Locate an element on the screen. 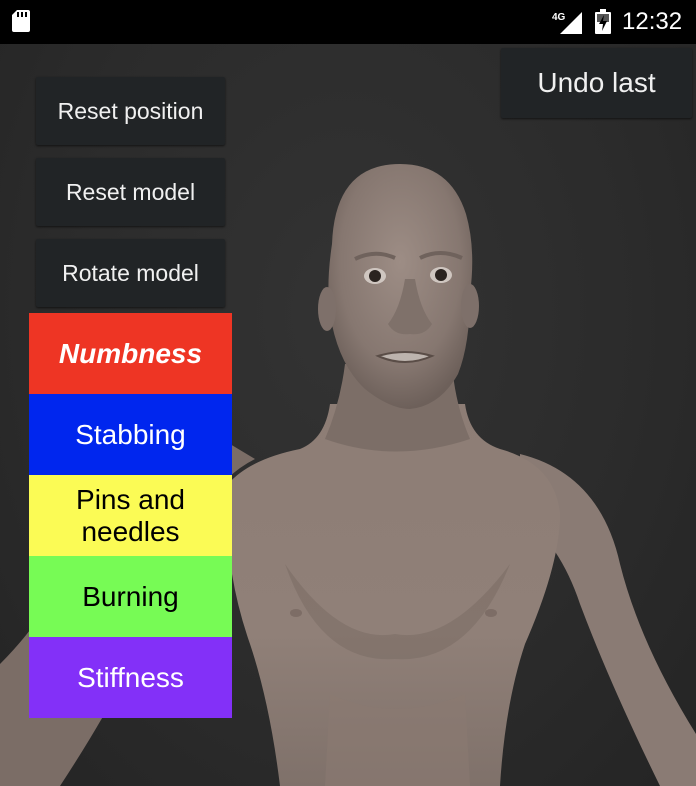 This screenshot has height=786, width=696. symptom-label: Burning is located at coordinates (130, 596).